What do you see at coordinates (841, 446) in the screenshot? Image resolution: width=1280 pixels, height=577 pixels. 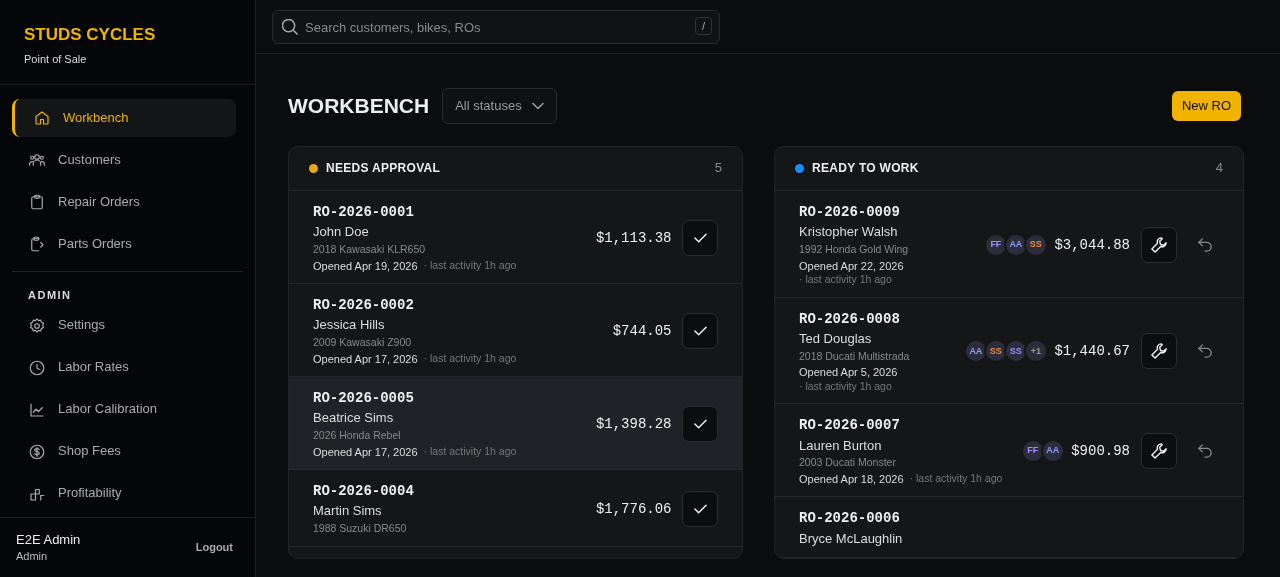 I see `customer-name: Lauren Burton` at bounding box center [841, 446].